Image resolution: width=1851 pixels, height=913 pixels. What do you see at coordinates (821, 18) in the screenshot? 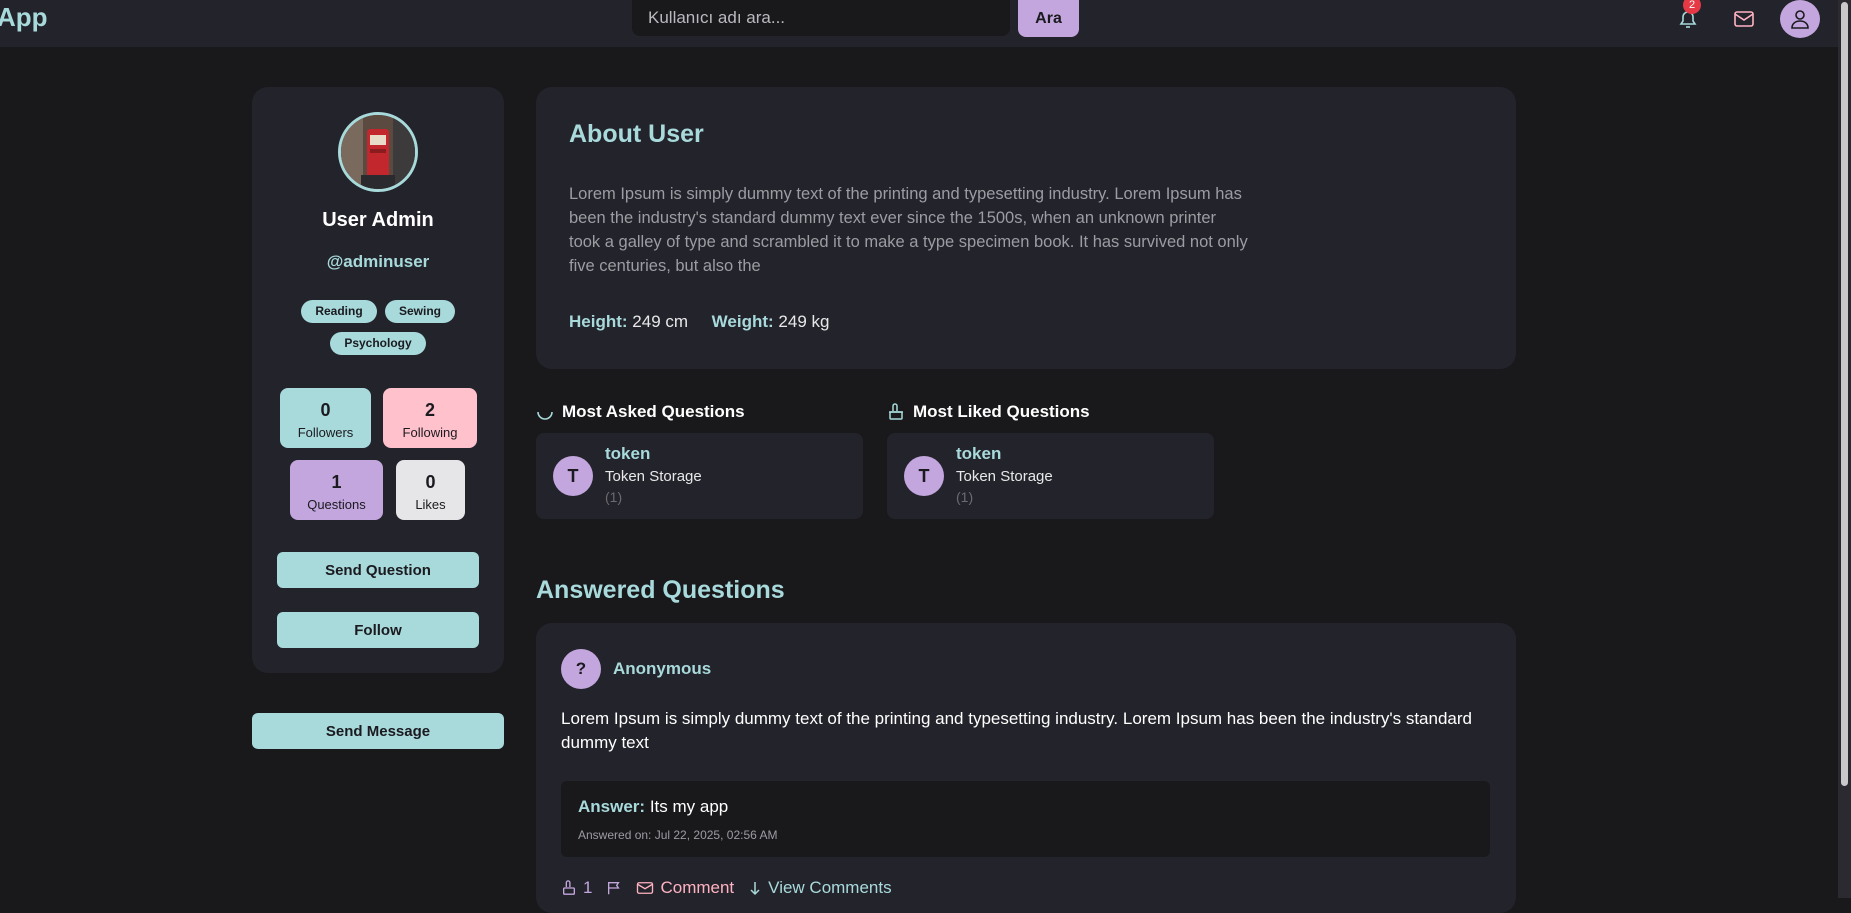
I see `user-search-input` at bounding box center [821, 18].